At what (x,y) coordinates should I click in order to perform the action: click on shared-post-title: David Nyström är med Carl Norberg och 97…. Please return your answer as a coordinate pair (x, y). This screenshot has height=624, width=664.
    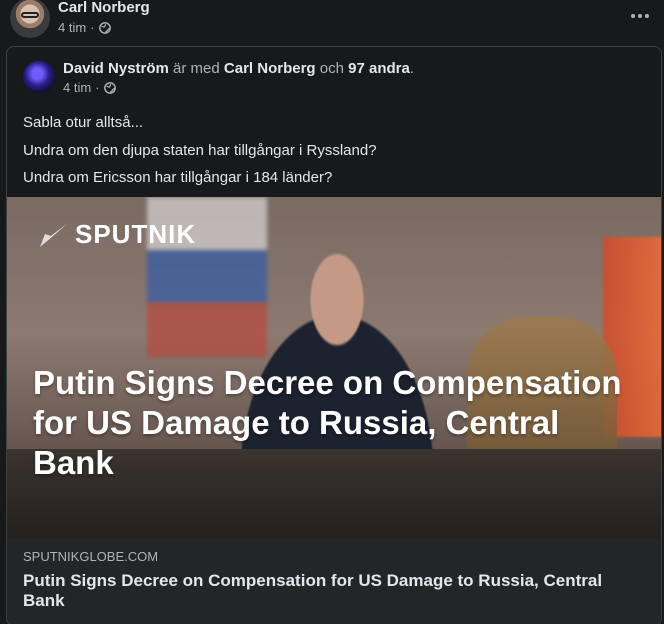
    Looking at the image, I should click on (238, 69).